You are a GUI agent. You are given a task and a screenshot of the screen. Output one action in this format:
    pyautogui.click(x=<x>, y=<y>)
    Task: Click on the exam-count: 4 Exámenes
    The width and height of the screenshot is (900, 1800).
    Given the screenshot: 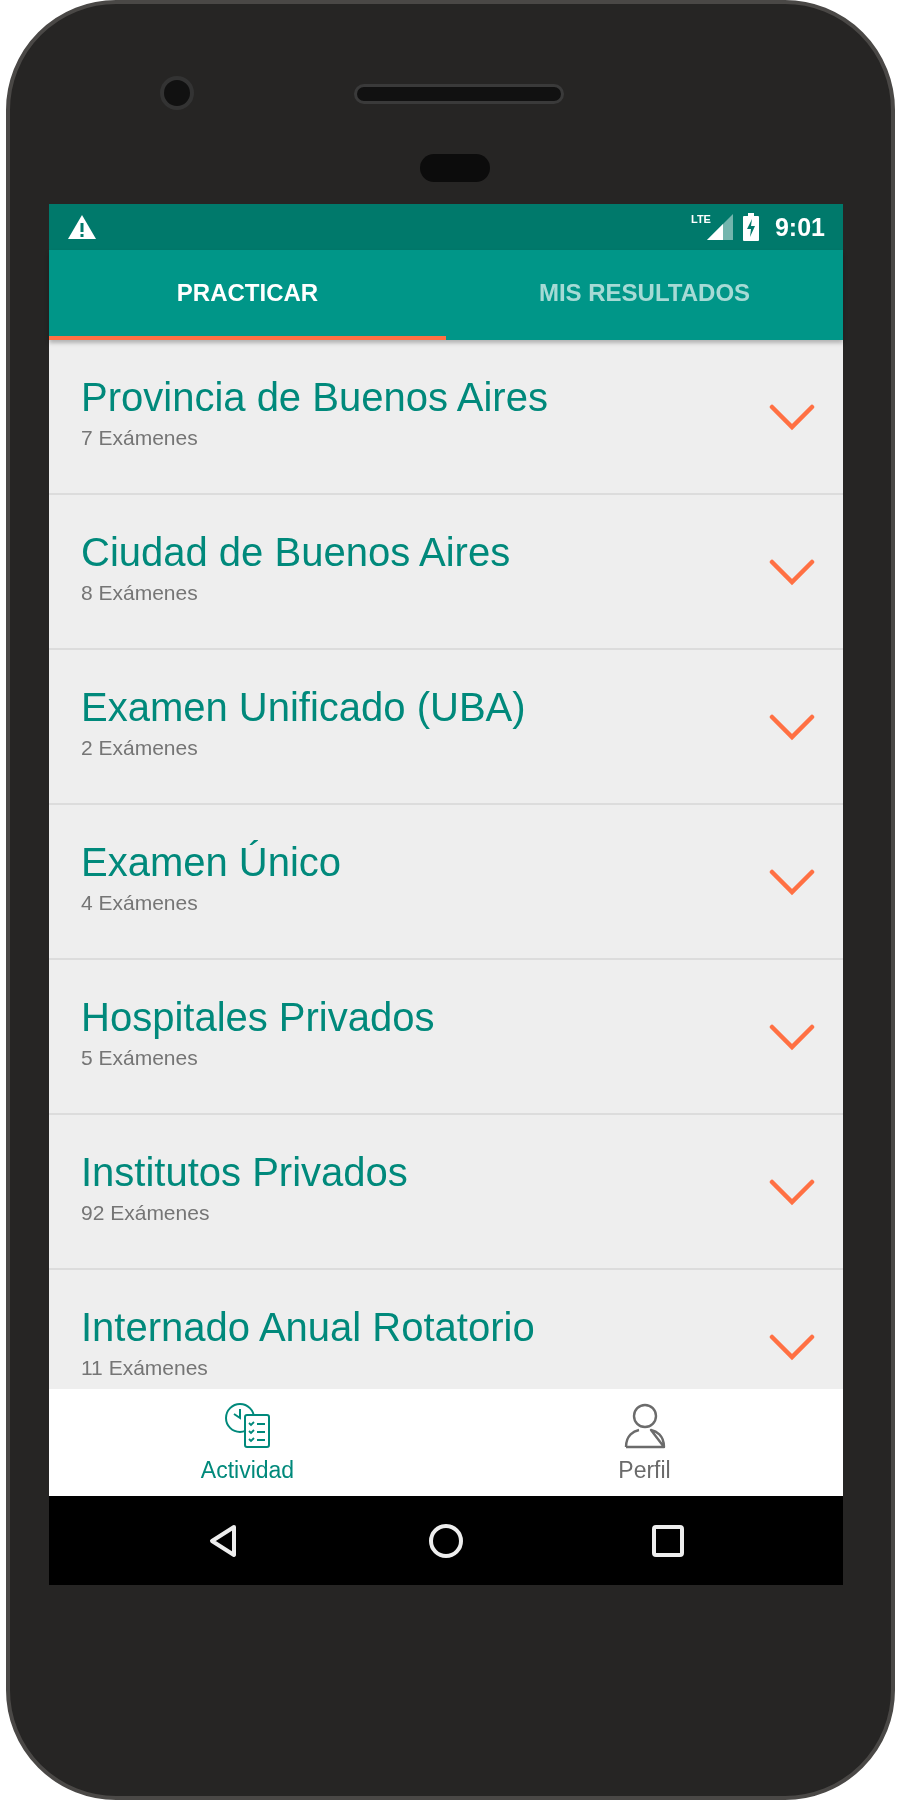 What is the action you would take?
    pyautogui.click(x=140, y=903)
    